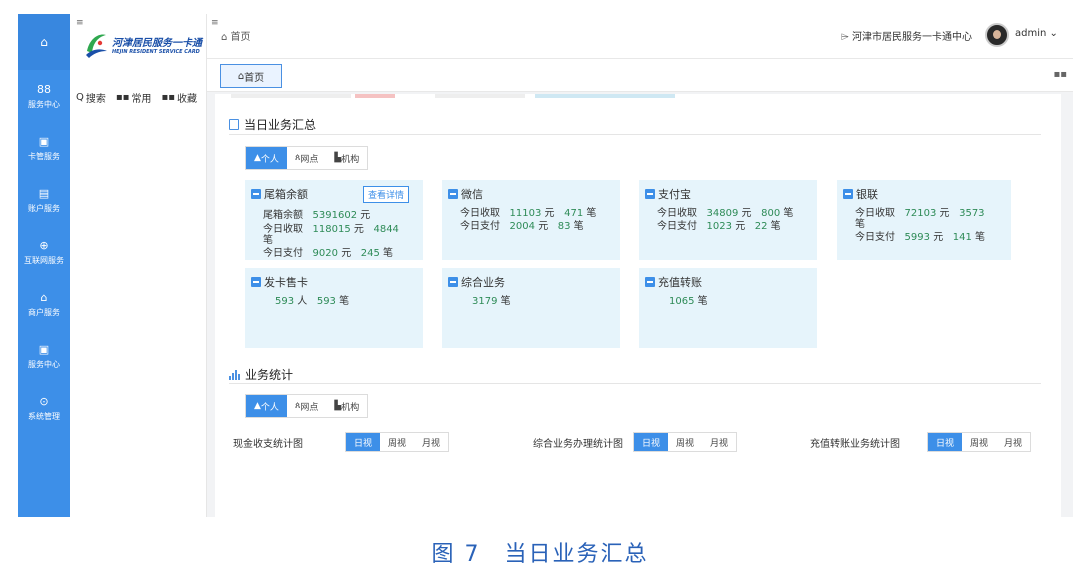 The image size is (1080, 587). I want to click on monitor-icon: ▣, so click(44, 349).